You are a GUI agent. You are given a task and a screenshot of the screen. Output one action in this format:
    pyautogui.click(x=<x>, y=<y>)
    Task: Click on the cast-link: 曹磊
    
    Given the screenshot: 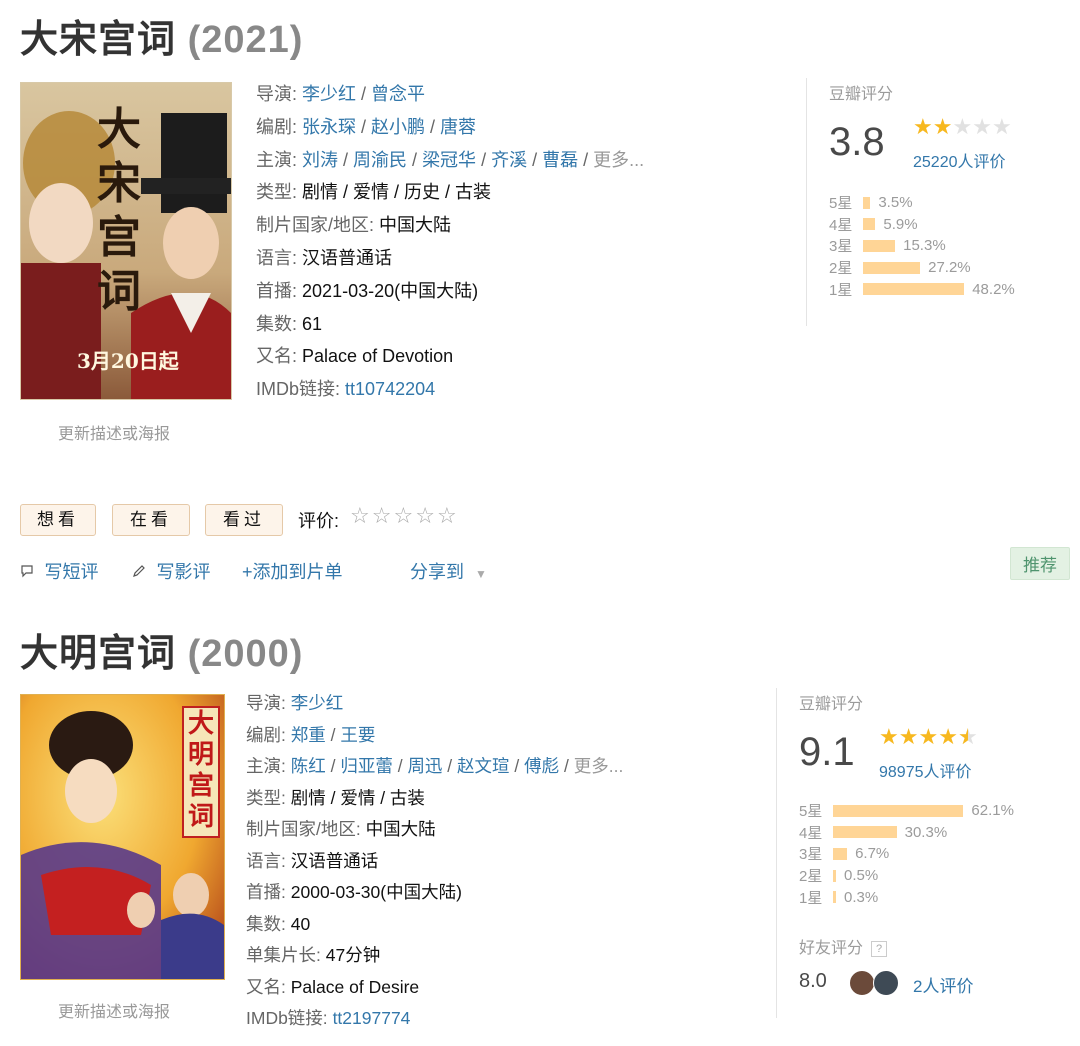 What is the action you would take?
    pyautogui.click(x=560, y=160)
    